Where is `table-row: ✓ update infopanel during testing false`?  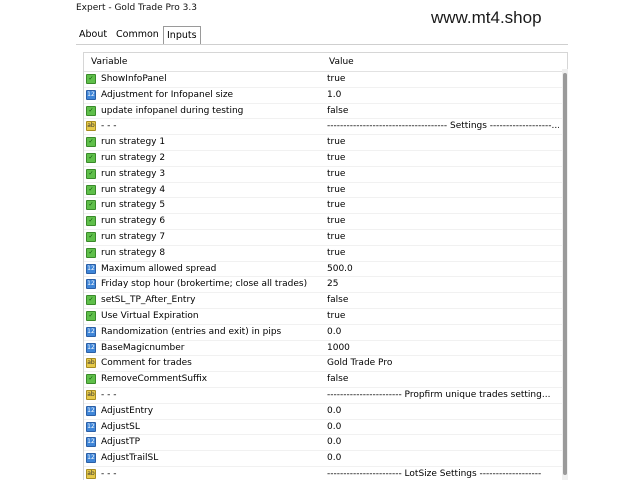 table-row: ✓ update infopanel during testing false is located at coordinates (324, 112).